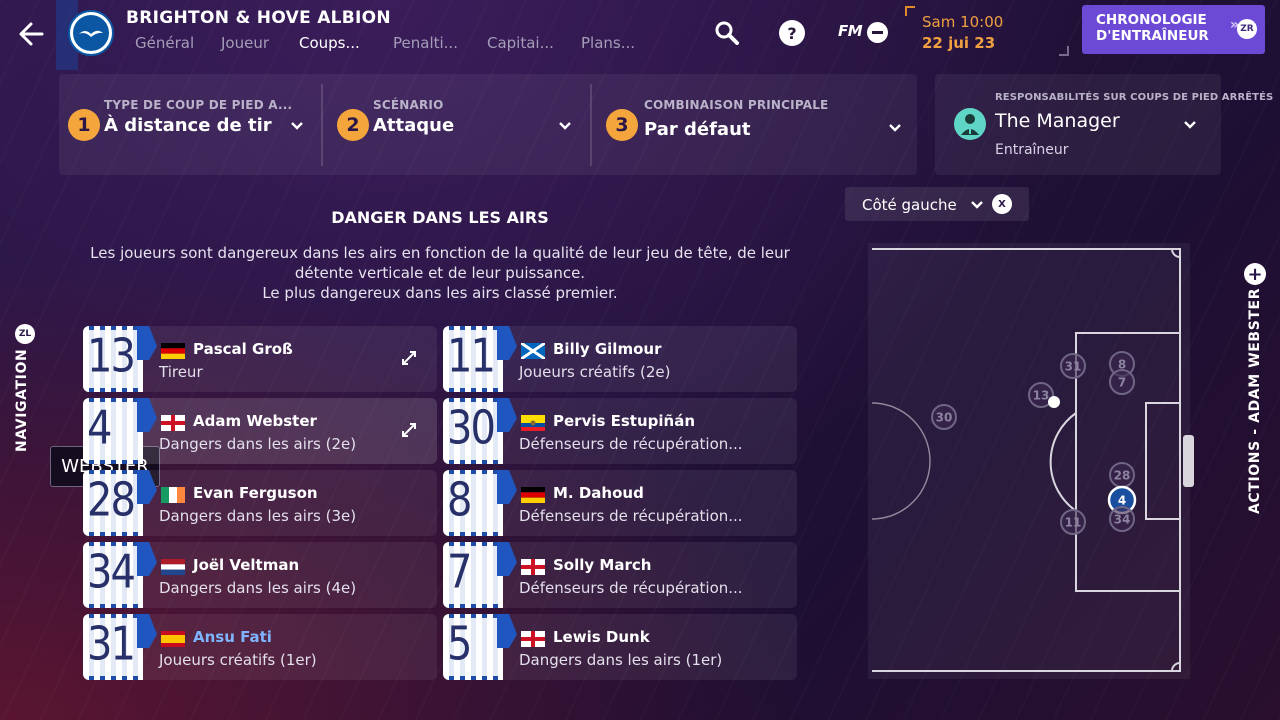 The height and width of the screenshot is (720, 1280). I want to click on player-marker-7: 7, so click(1122, 382).